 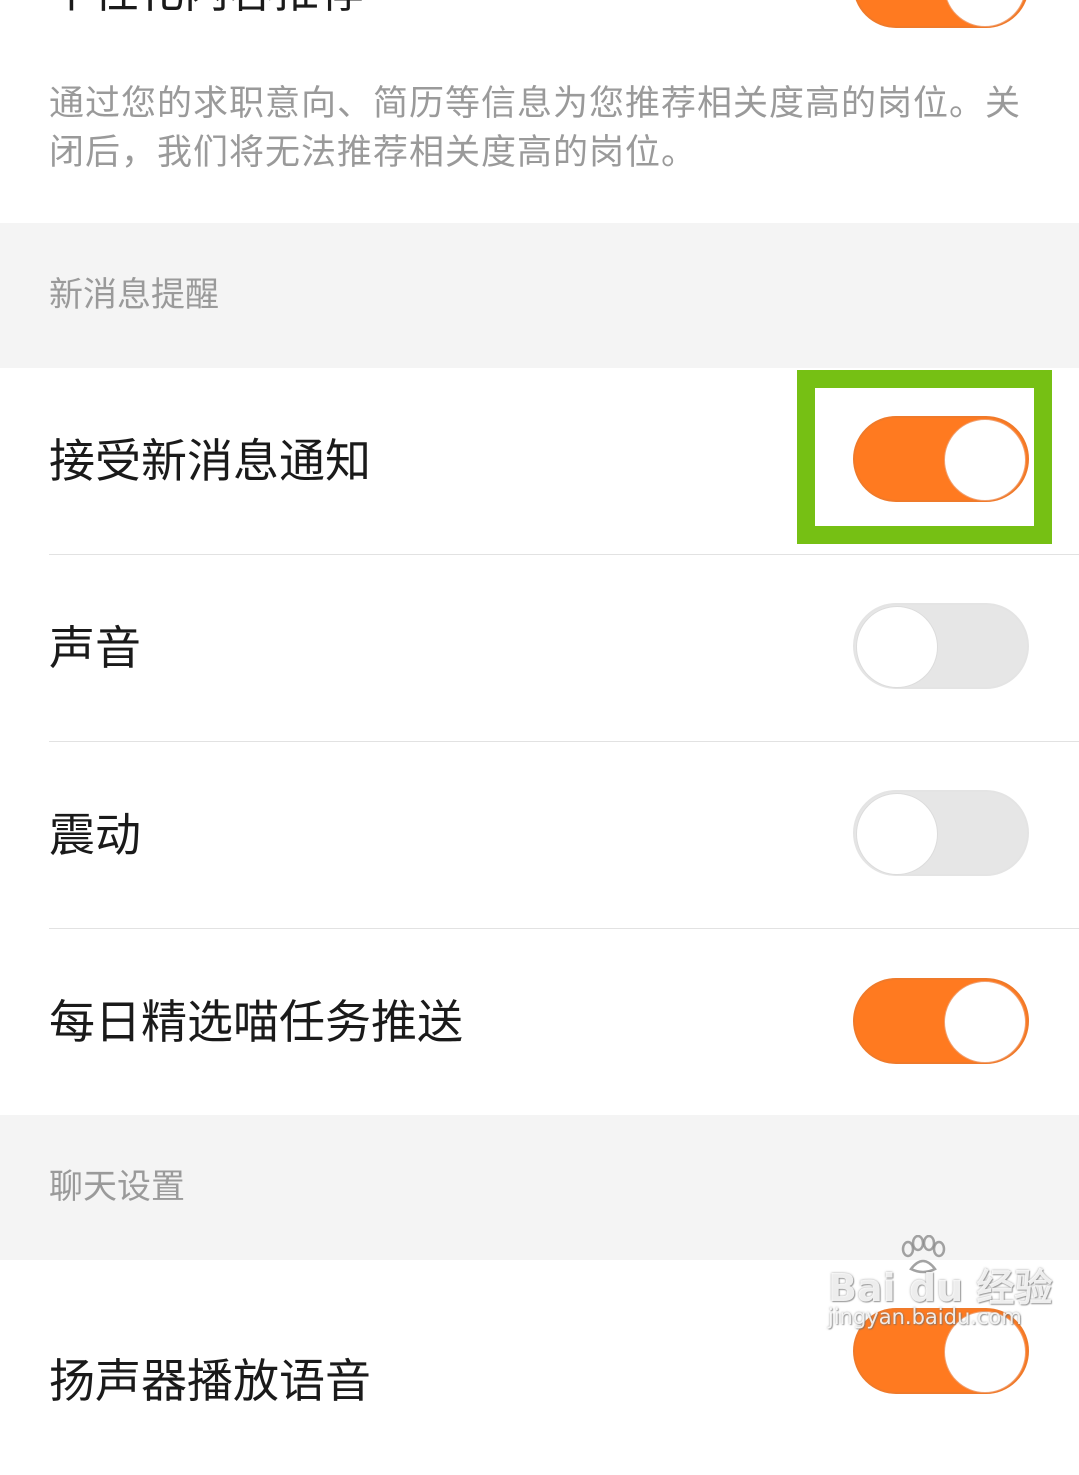 What do you see at coordinates (539, 1022) in the screenshot?
I see `settings-row-daily-push: 每日精选喵任务推送` at bounding box center [539, 1022].